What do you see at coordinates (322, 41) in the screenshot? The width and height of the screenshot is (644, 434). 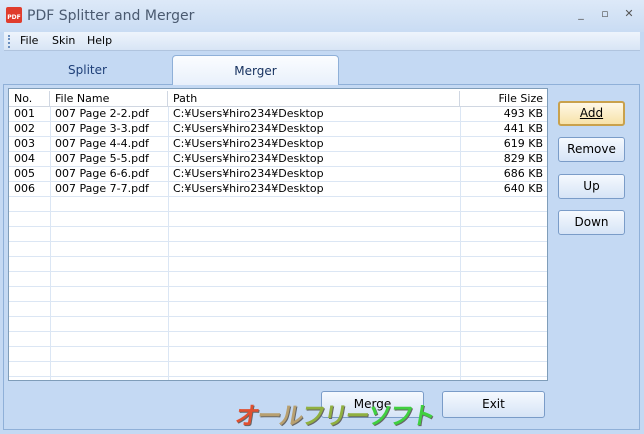 I see `menu-bar: File Skin Help` at bounding box center [322, 41].